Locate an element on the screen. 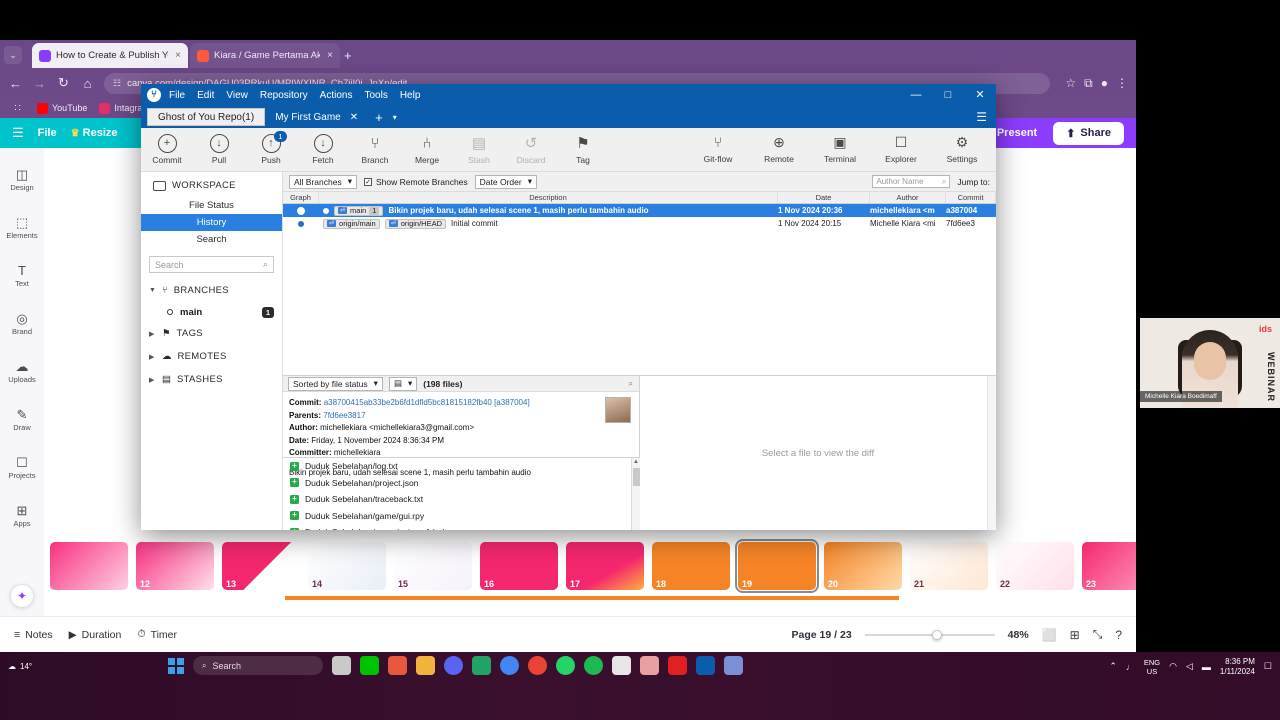 Image resolution: width=1280 pixels, height=720 pixels. sourcetree-icon is located at coordinates (705, 665).